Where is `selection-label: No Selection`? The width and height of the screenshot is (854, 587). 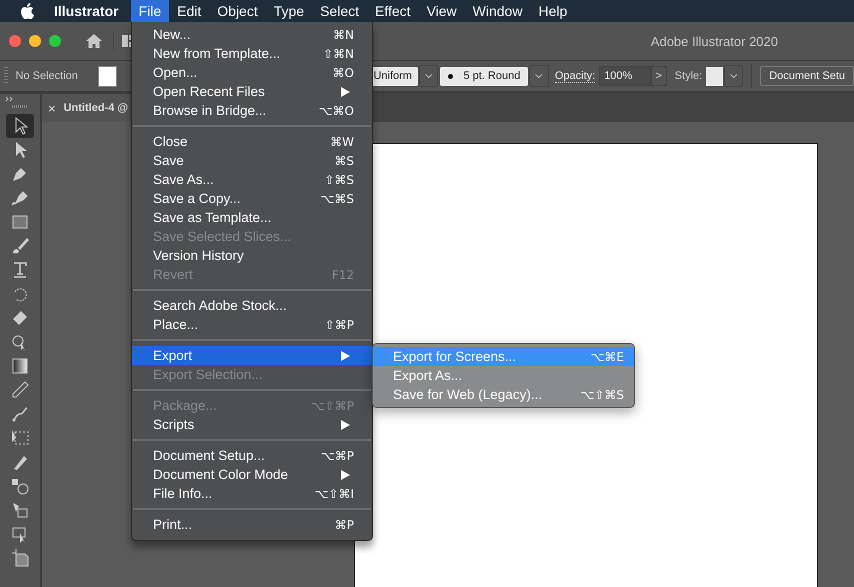
selection-label: No Selection is located at coordinates (47, 76).